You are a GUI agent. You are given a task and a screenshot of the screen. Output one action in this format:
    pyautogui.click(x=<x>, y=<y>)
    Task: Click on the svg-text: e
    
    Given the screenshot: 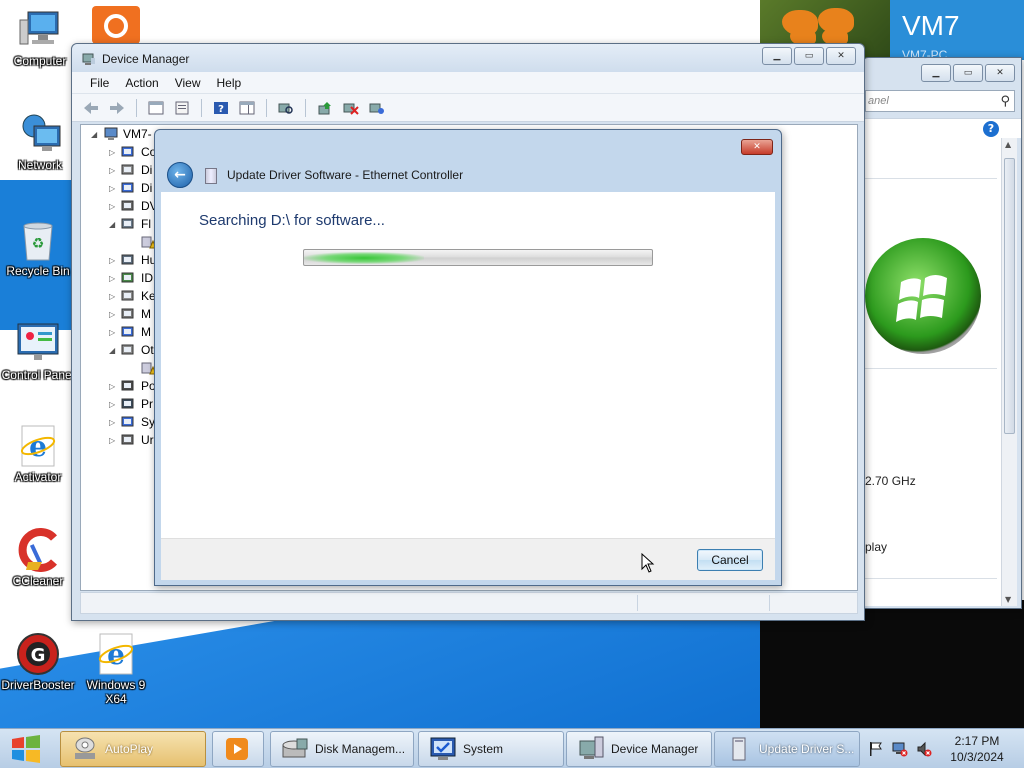 What is the action you would take?
    pyautogui.click(x=116, y=654)
    